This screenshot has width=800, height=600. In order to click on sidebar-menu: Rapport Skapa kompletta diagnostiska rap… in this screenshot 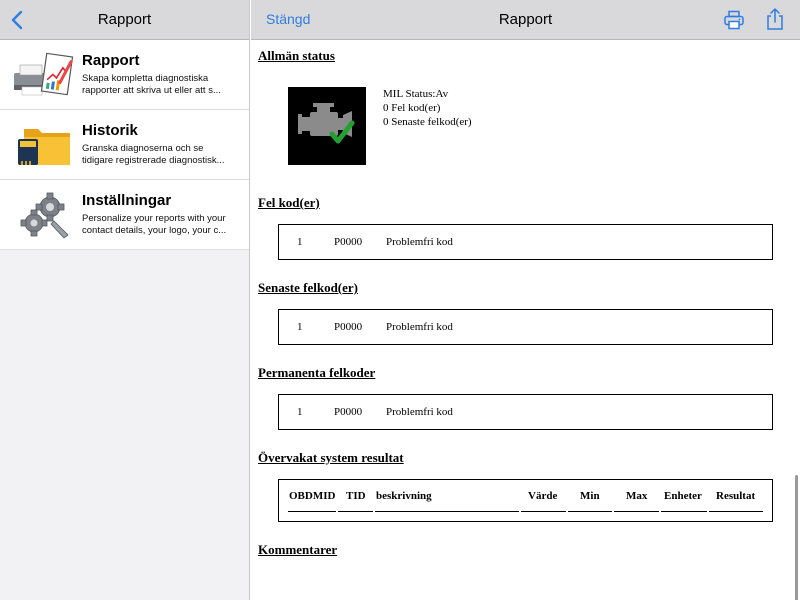, I will do `click(124, 145)`.